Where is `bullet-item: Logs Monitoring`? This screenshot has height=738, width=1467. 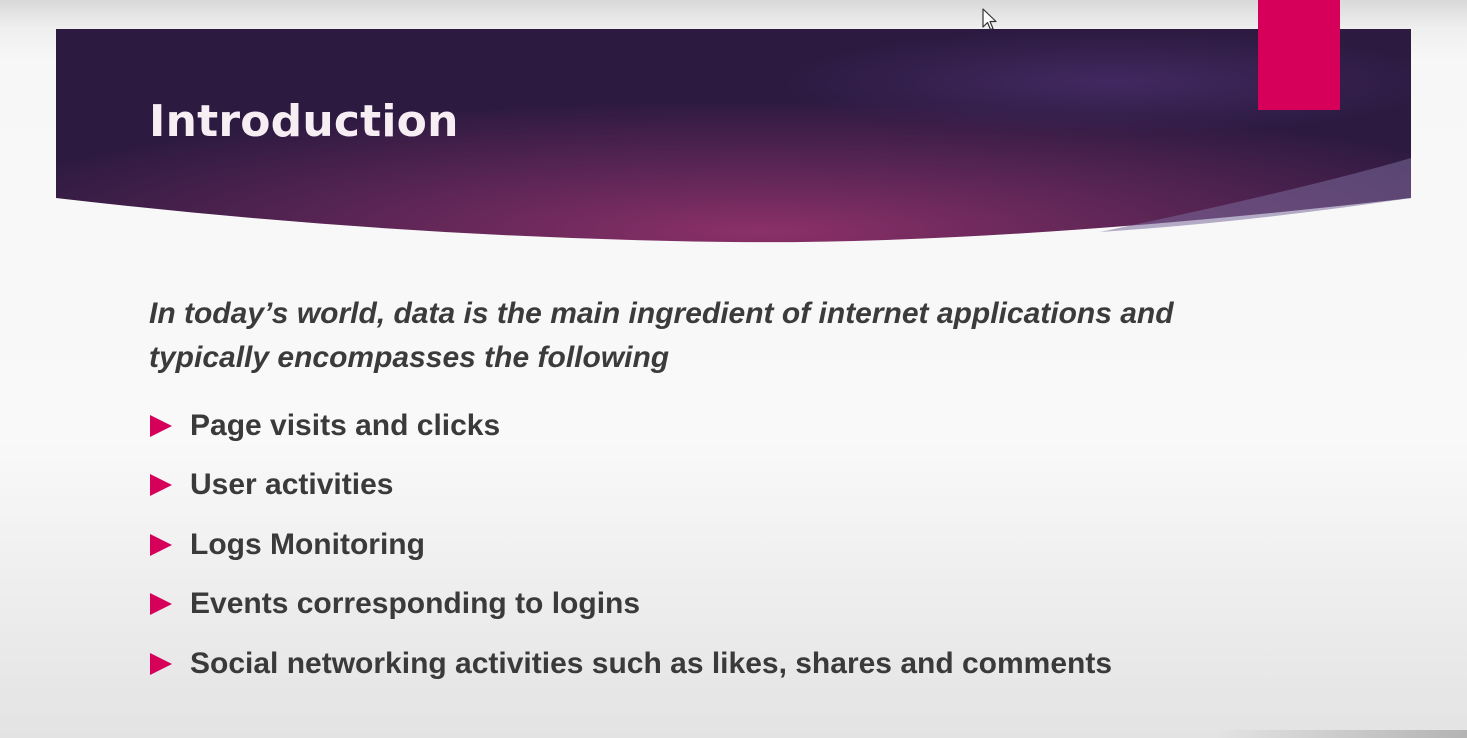
bullet-item: Logs Monitoring is located at coordinates (631, 545).